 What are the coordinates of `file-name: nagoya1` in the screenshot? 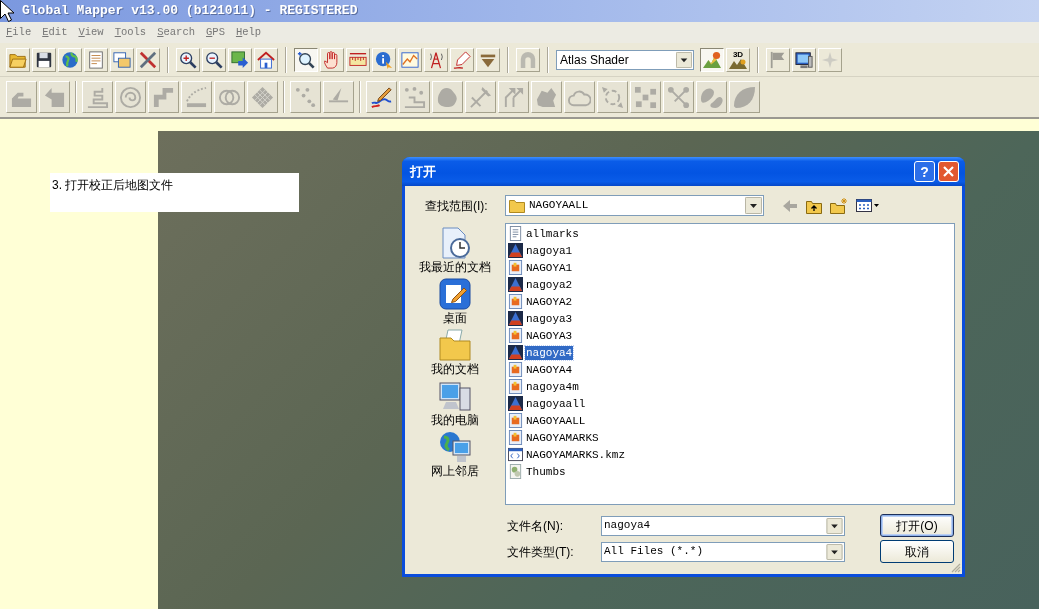 It's located at (549, 250).